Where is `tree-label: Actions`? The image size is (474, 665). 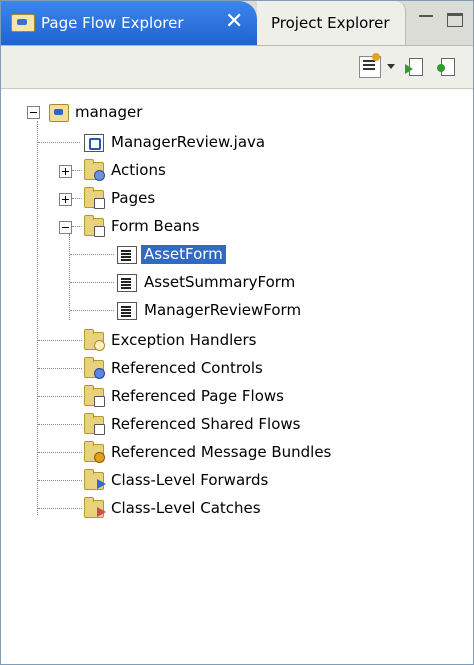
tree-label: Actions is located at coordinates (138, 170).